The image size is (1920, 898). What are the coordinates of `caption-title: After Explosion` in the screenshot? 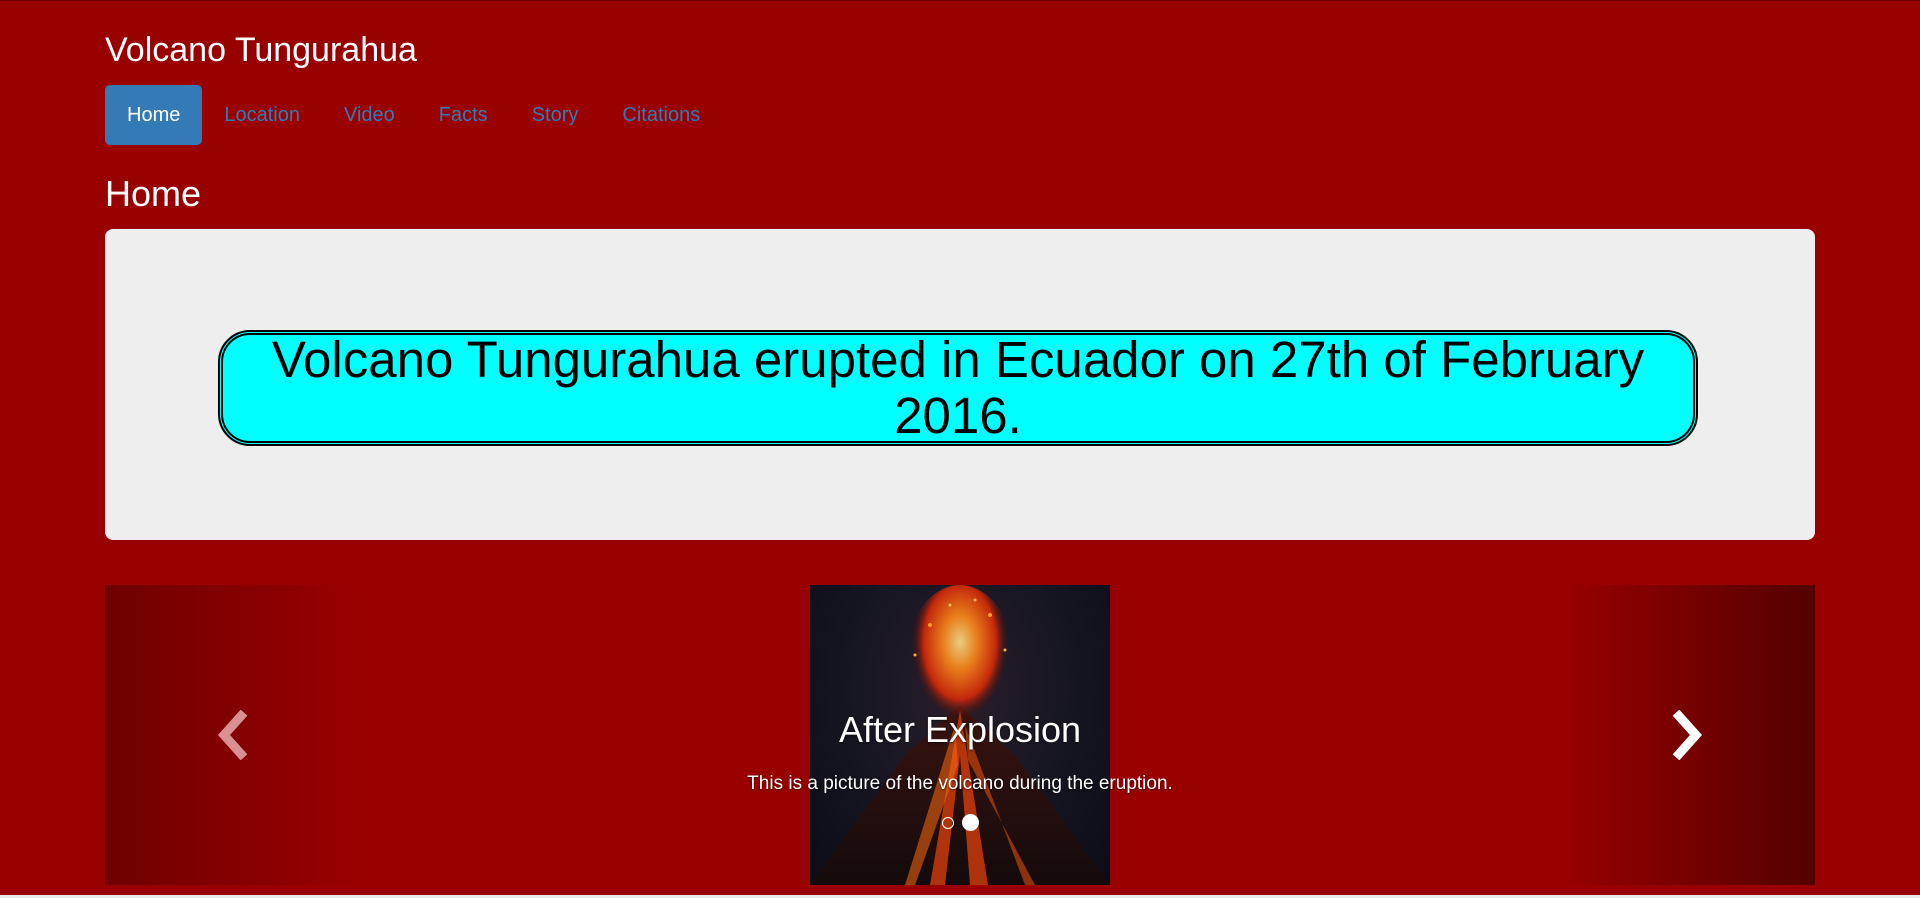 It's located at (960, 729).